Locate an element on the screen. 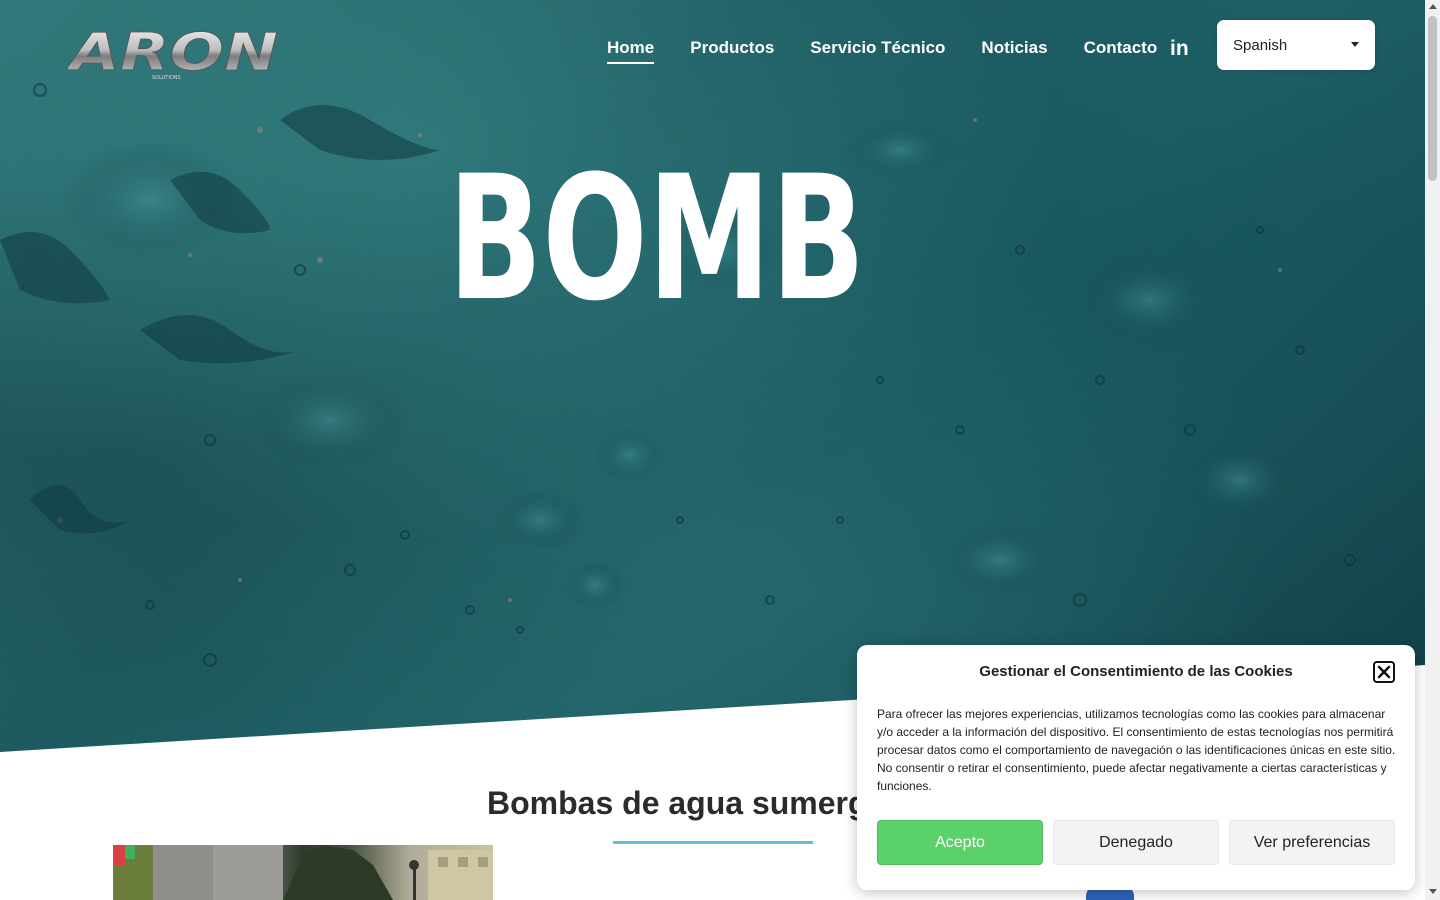  linkedin-icon: in is located at coordinates (1180, 49).